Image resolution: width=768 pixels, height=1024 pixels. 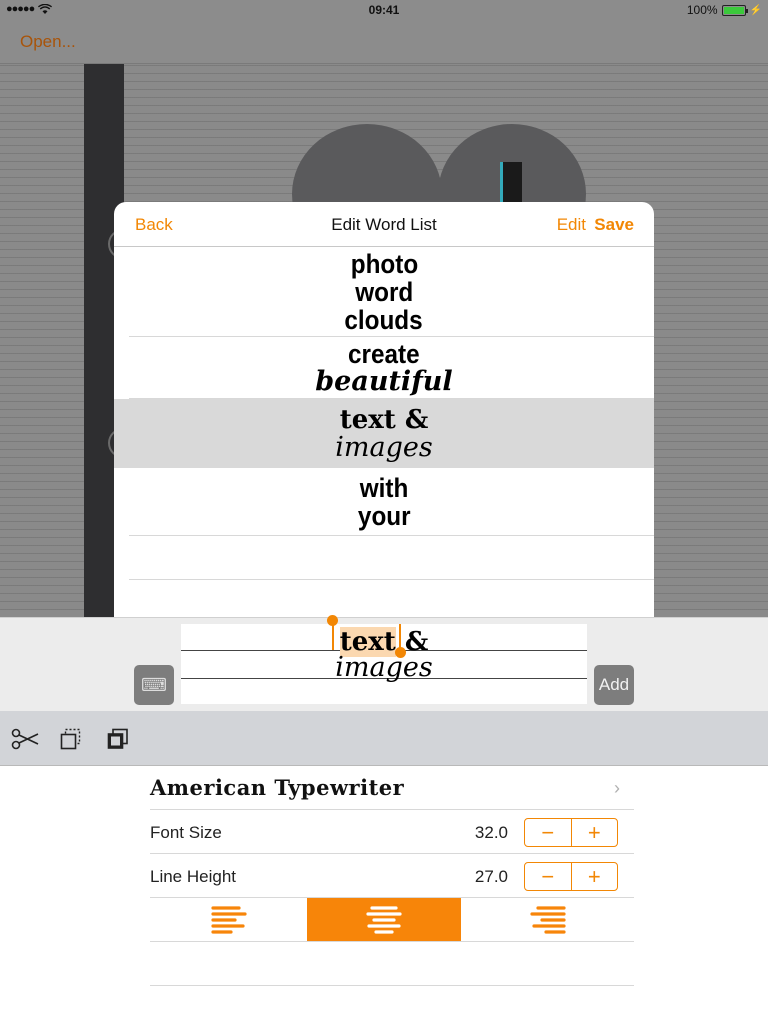 I want to click on word-line: text &, so click(x=384, y=419).